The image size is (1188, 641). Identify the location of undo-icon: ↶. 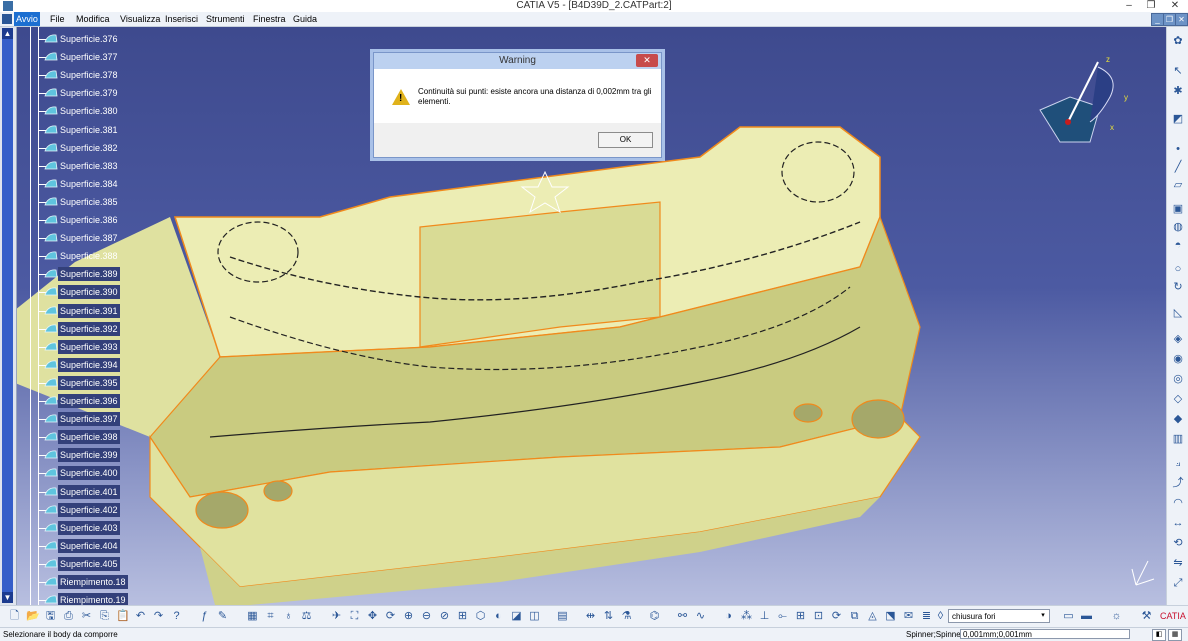
(140, 616).